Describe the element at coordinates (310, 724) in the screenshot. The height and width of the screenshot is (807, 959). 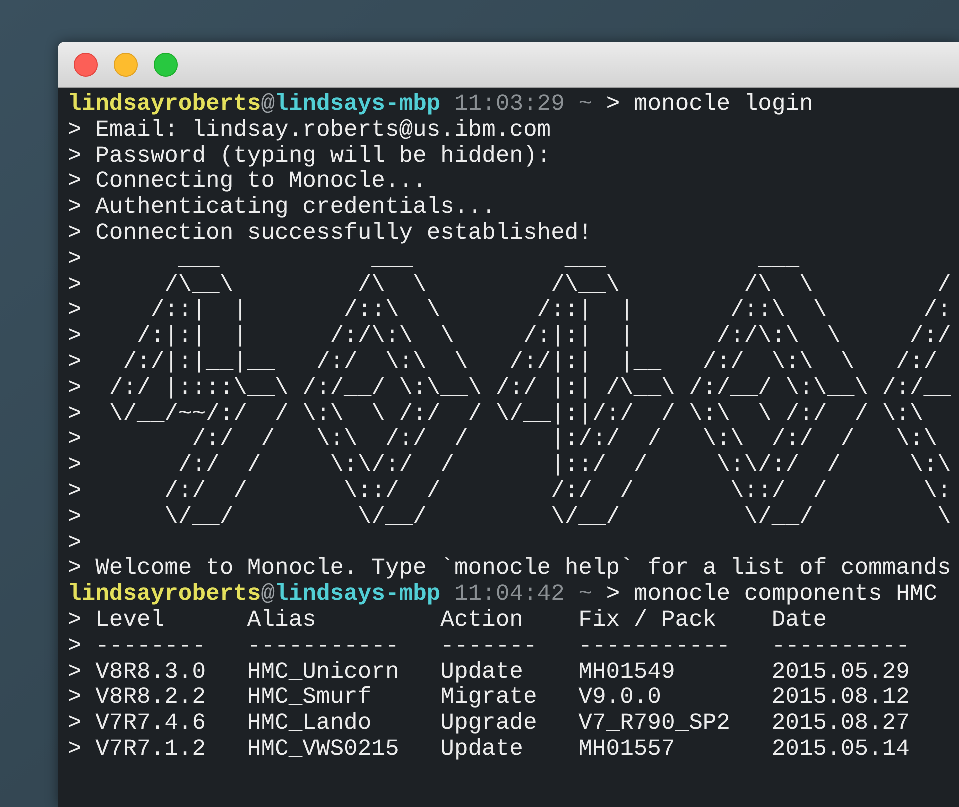
I see `table-cell-text: HMC_Lando` at that location.